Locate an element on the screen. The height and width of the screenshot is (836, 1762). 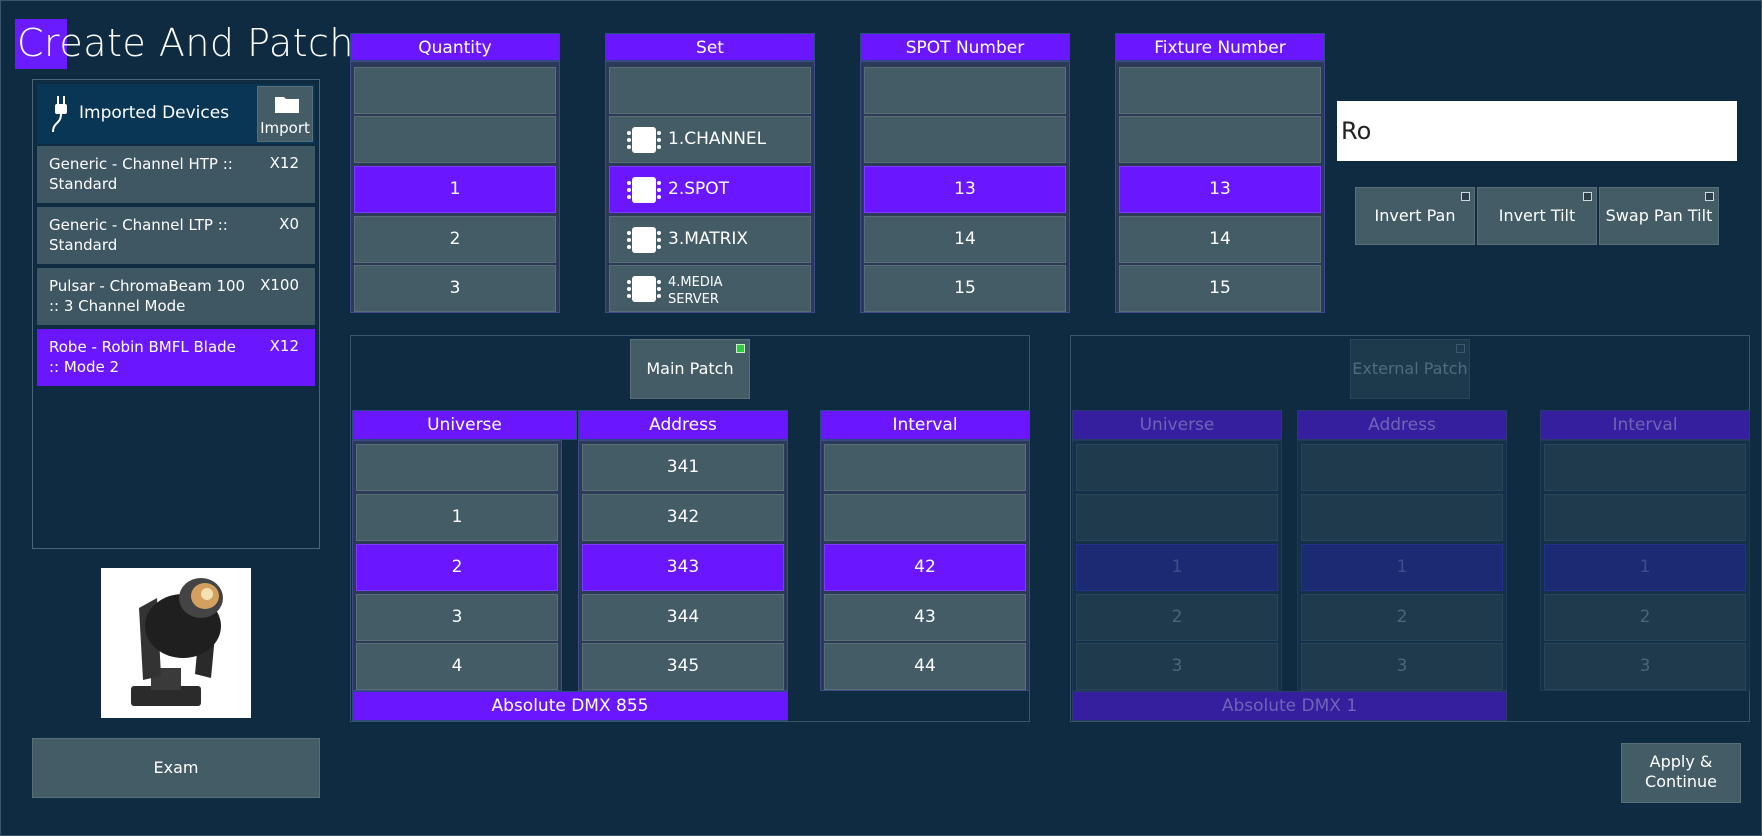
set-cell: 4.MEDIA SERVER is located at coordinates (710, 288).